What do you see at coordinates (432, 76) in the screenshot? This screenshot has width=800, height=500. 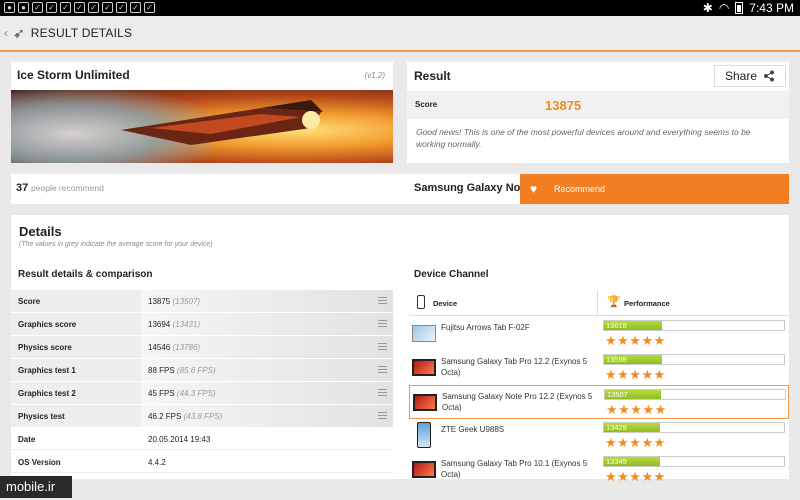 I see `result-title: Result` at bounding box center [432, 76].